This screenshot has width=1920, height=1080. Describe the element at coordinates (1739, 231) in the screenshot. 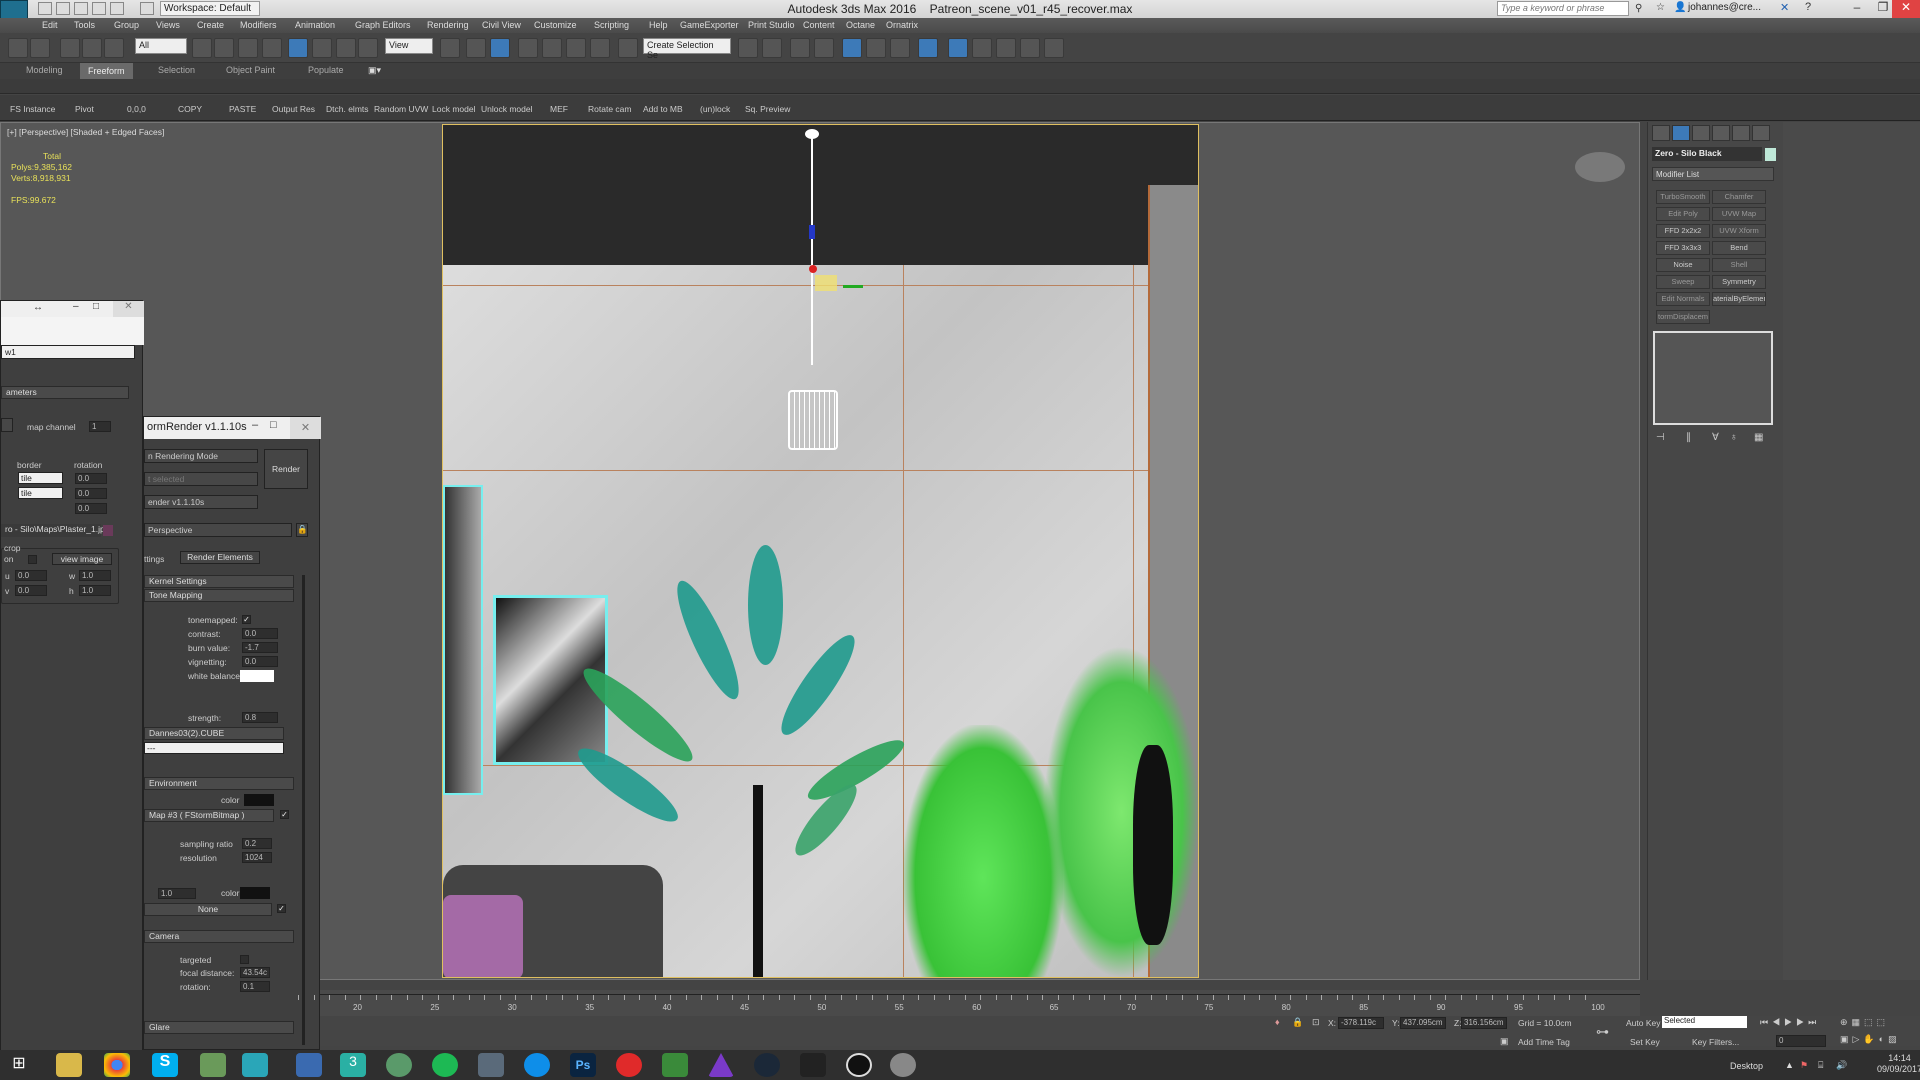

I see `modifier-button: UVW Xform` at that location.